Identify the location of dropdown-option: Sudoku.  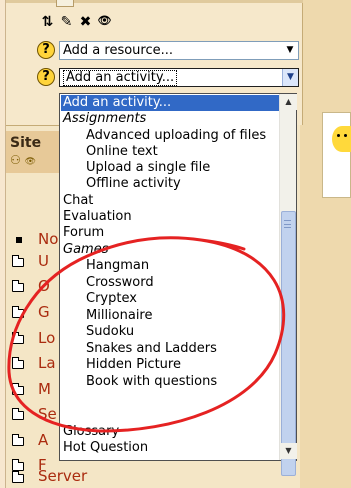
(97, 332).